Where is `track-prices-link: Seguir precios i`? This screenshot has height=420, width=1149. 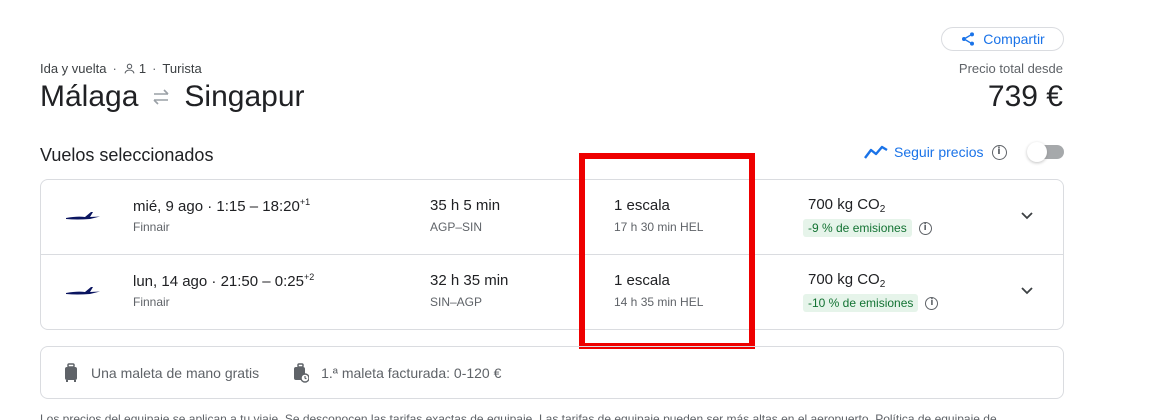
track-prices-link: Seguir precios i is located at coordinates (935, 152).